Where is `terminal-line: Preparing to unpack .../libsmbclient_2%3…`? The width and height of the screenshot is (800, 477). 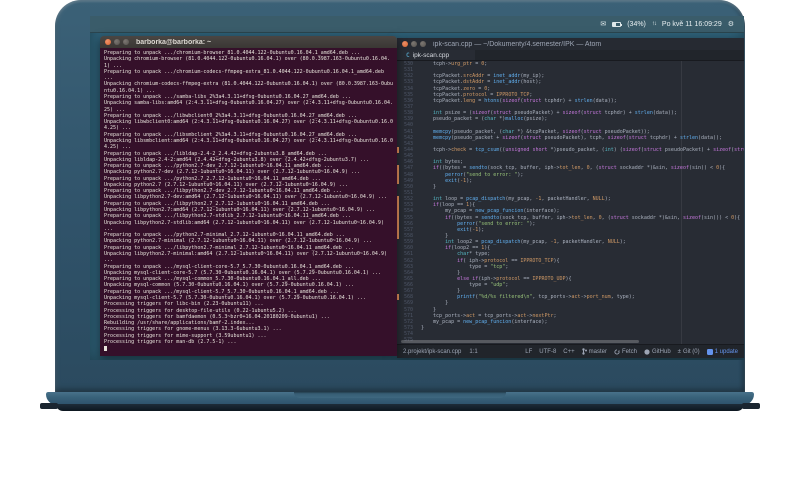 terminal-line: Preparing to unpack .../libsmbclient_2%3… is located at coordinates (230, 134).